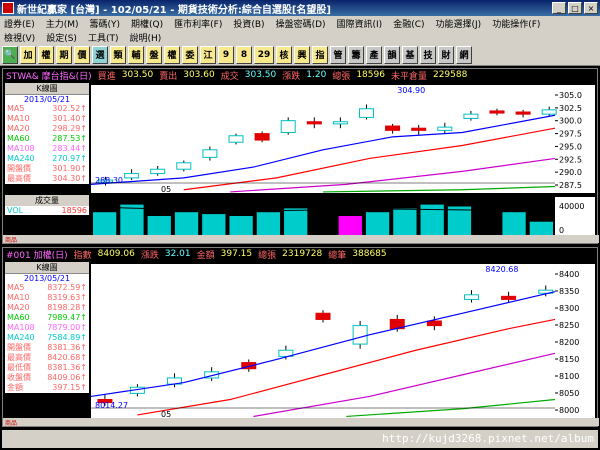  What do you see at coordinates (302, 54) in the screenshot?
I see `toolbar-button: 興` at bounding box center [302, 54].